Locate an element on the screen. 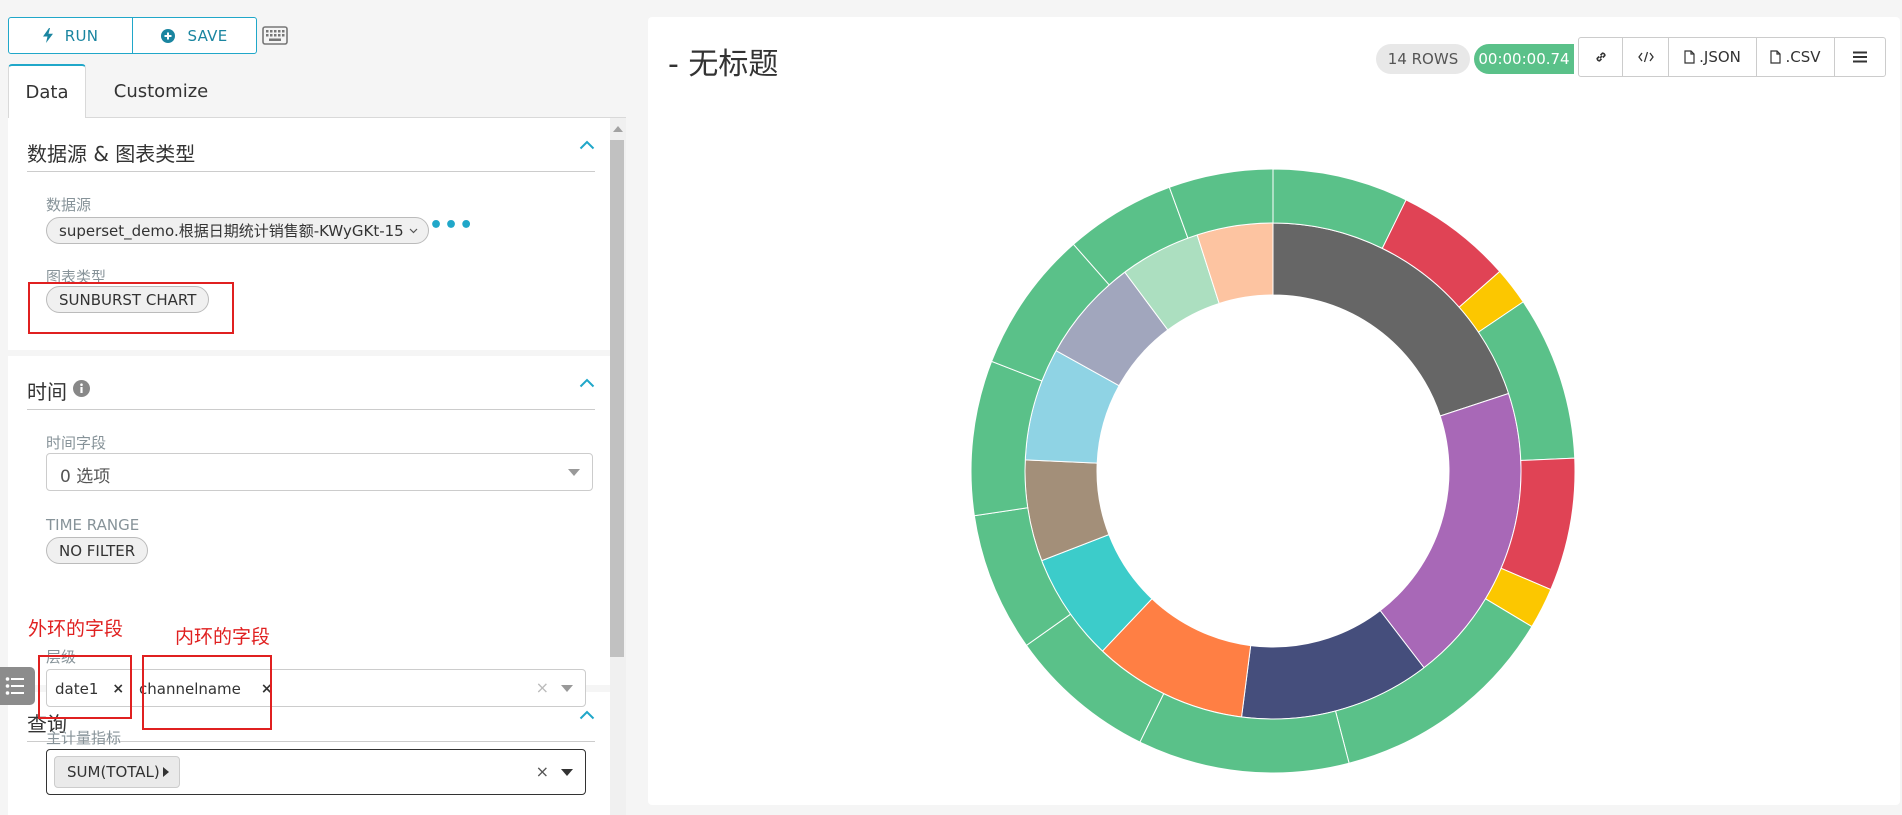 The image size is (1902, 815). side-panel-toggle is located at coordinates (17, 686).